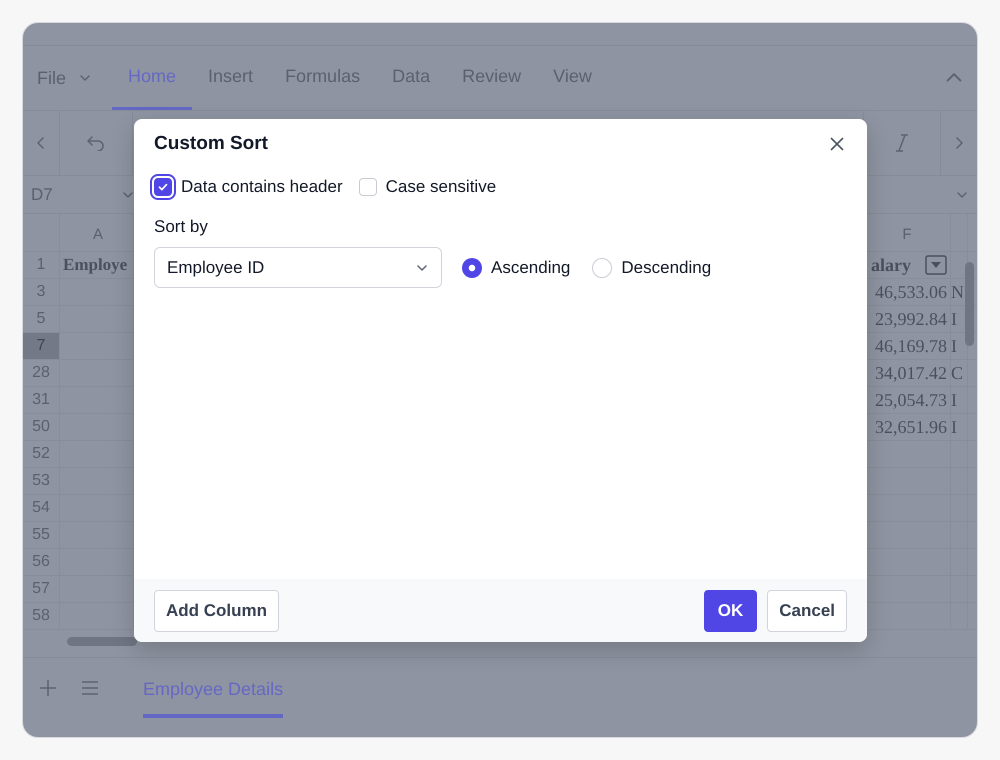 Image resolution: width=1000 pixels, height=760 pixels. I want to click on sort-by-dropdown: Employee ID, so click(298, 267).